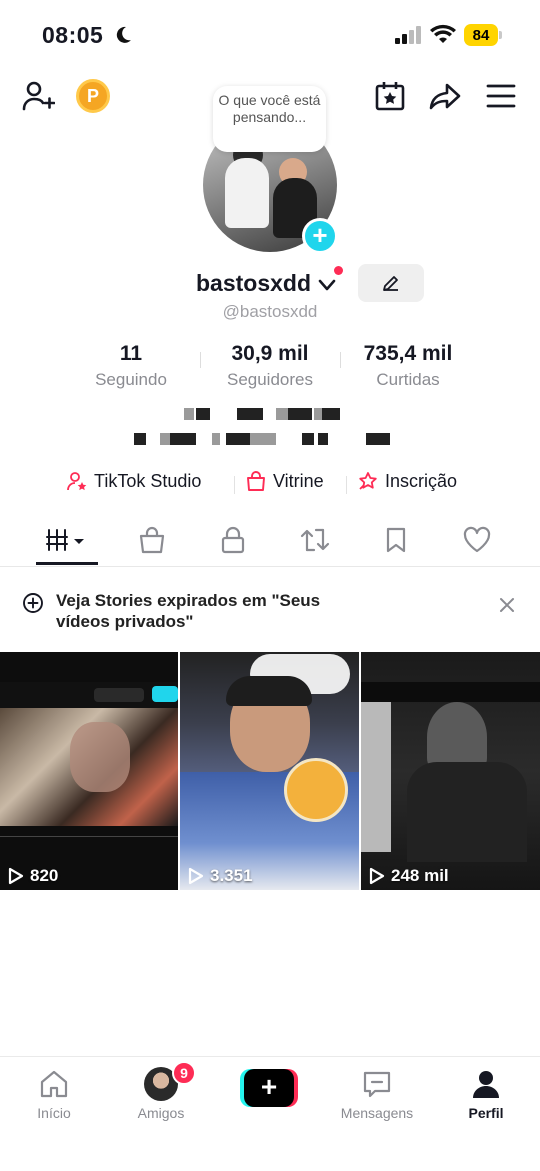 This screenshot has width=540, height=1171. I want to click on stat-value: 11, so click(131, 353).